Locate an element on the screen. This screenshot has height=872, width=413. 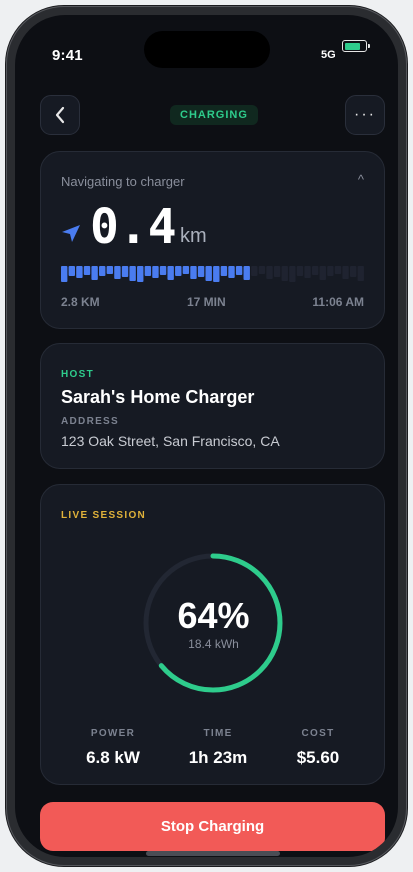
route-progress-bar is located at coordinates (212, 274).